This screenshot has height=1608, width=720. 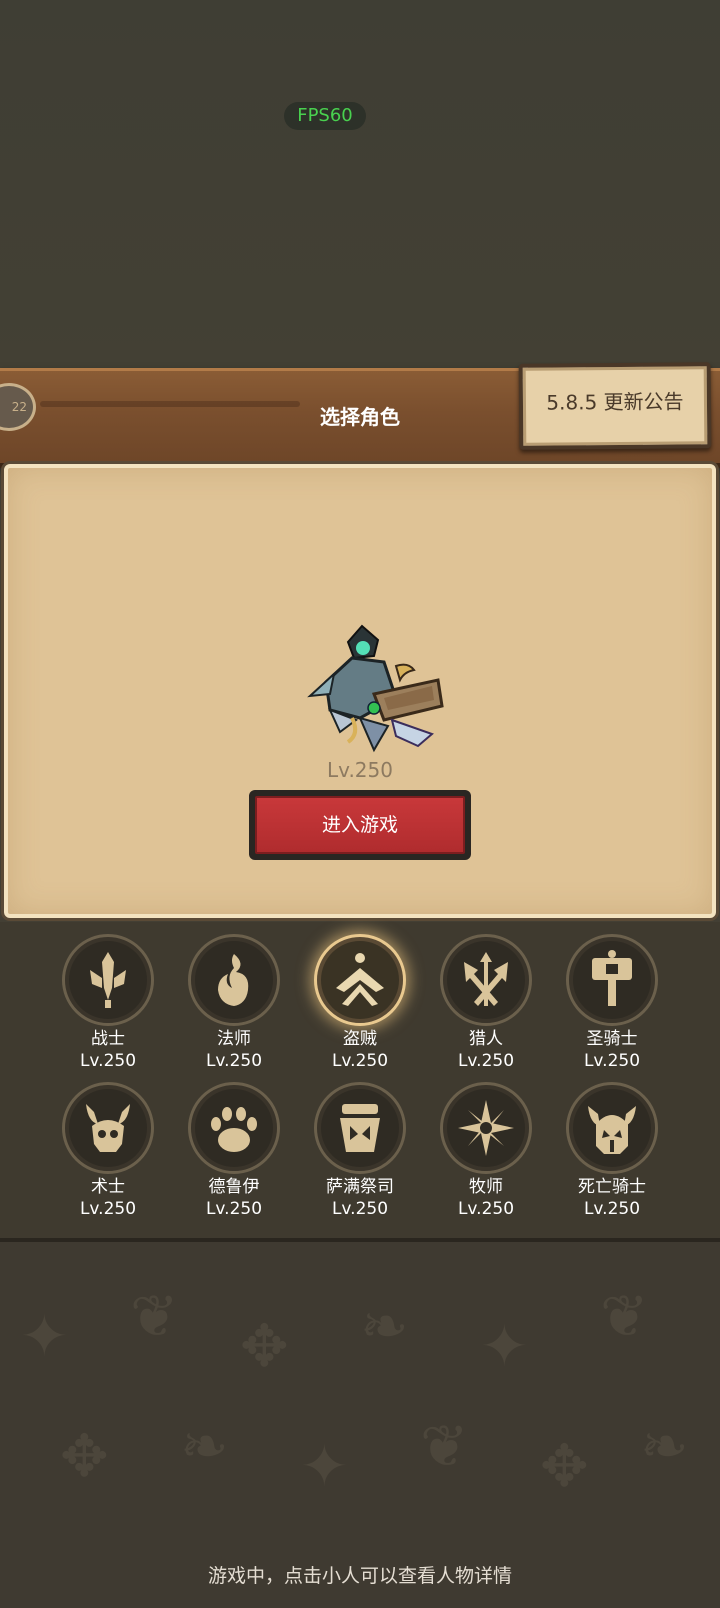 I want to click on flame-emblem-icon, so click(x=234, y=980).